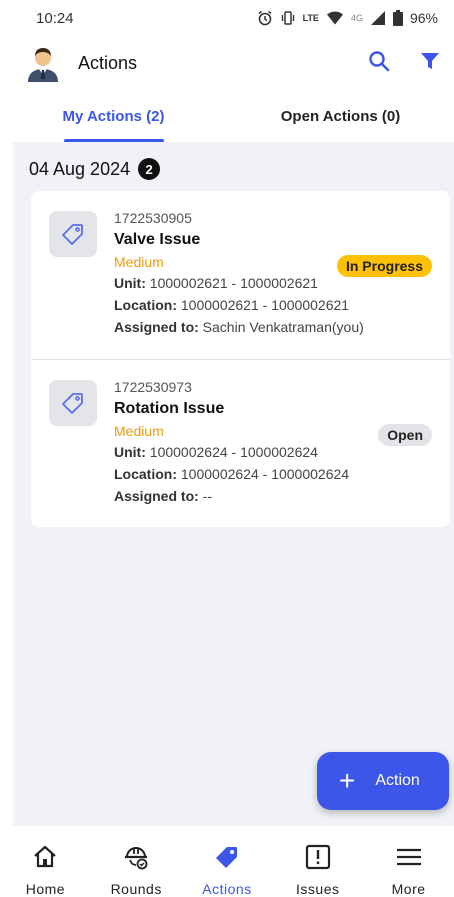  Describe the element at coordinates (378, 18) in the screenshot. I see `signal-icon` at that location.